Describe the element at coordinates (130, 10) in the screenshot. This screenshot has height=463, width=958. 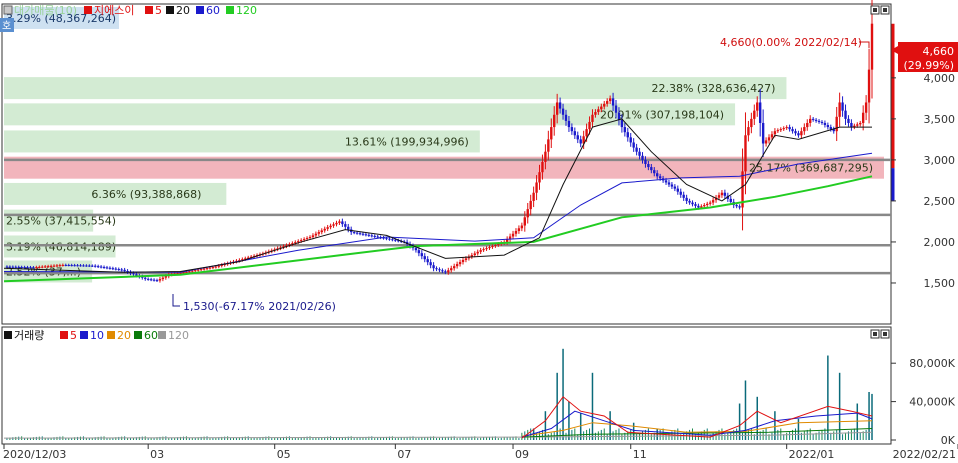
I see `price-legend: 대가매물(10) 지에스이 5 20 60 120` at that location.